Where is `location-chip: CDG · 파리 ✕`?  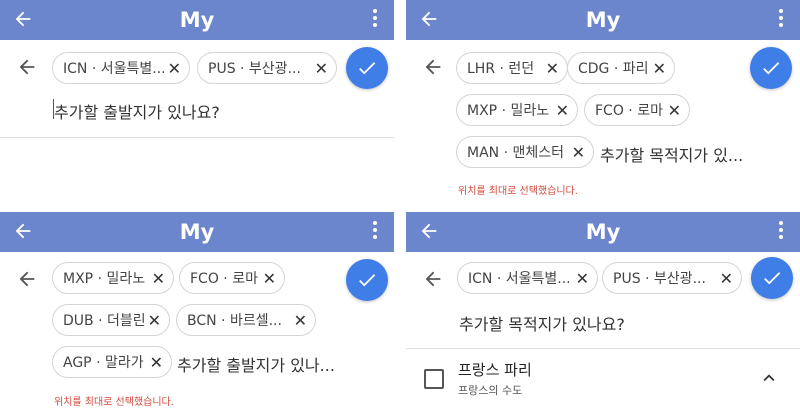
location-chip: CDG · 파리 ✕ is located at coordinates (621, 68).